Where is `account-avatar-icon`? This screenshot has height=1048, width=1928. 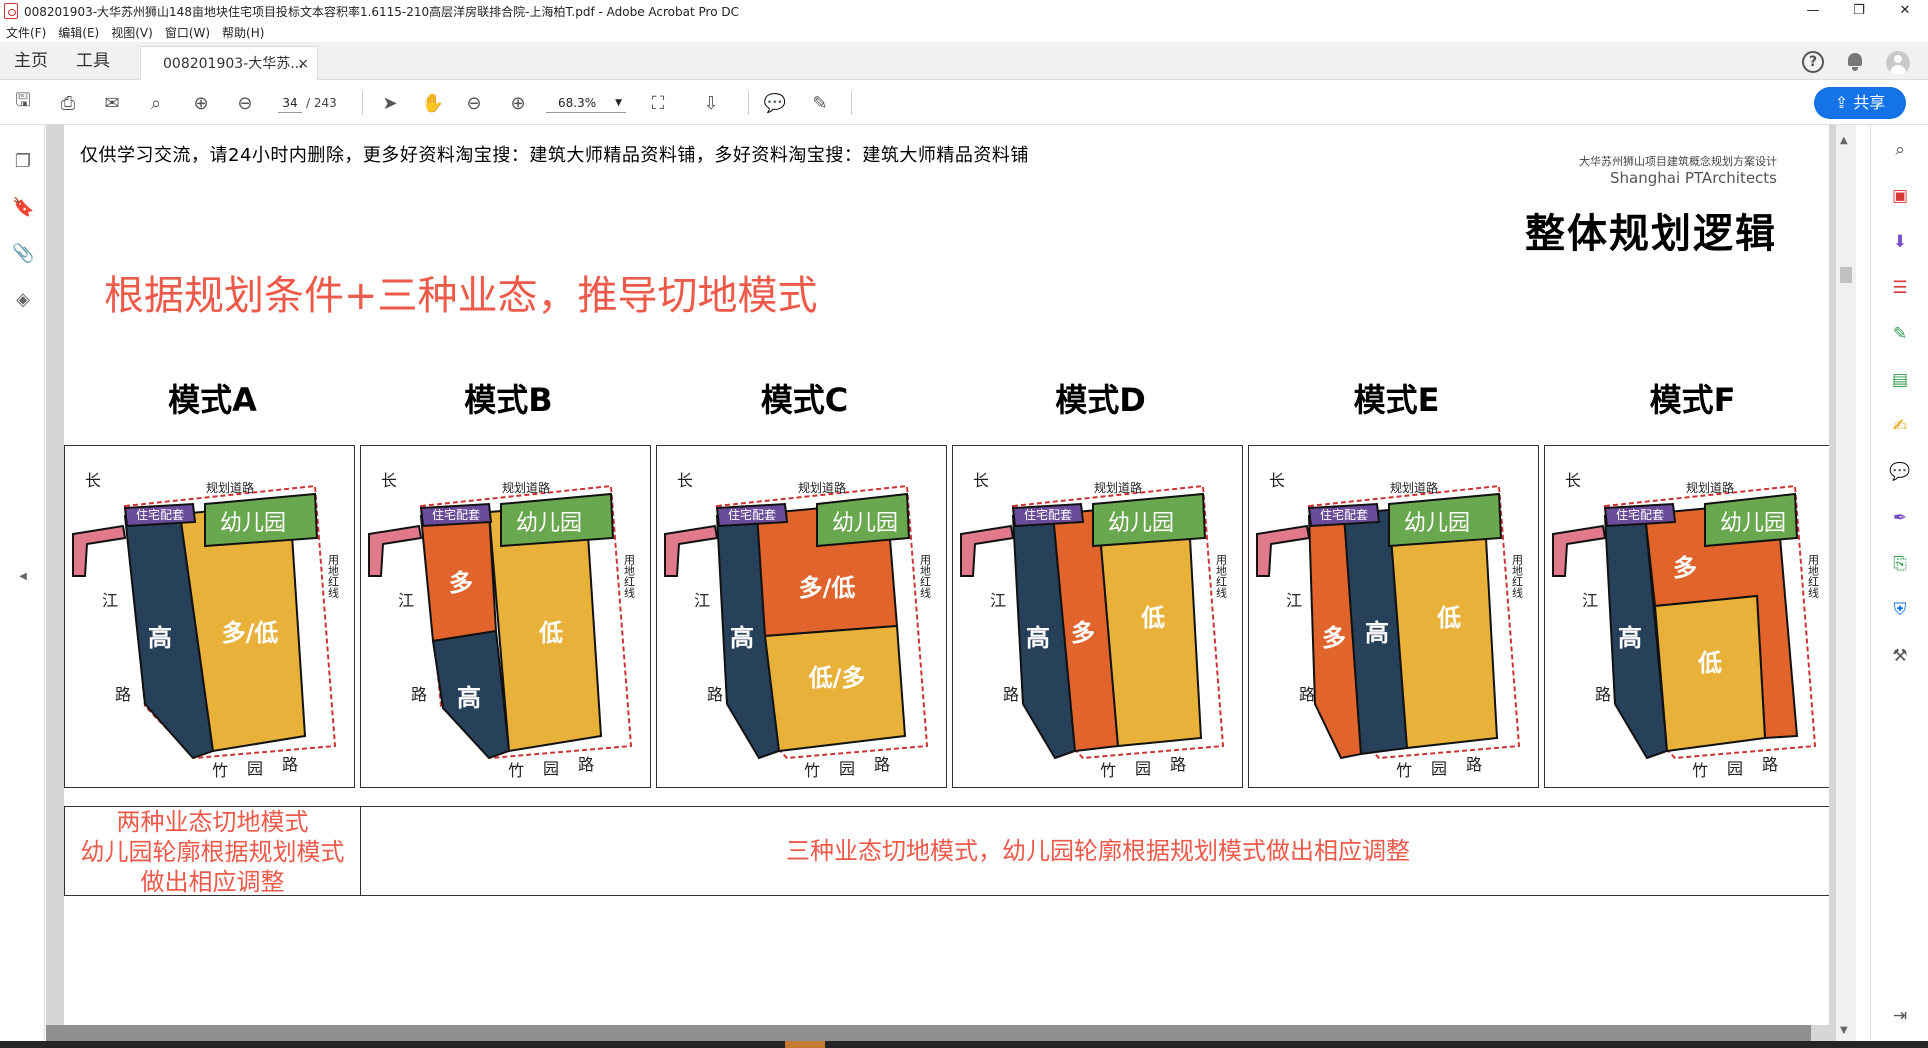 account-avatar-icon is located at coordinates (1898, 63).